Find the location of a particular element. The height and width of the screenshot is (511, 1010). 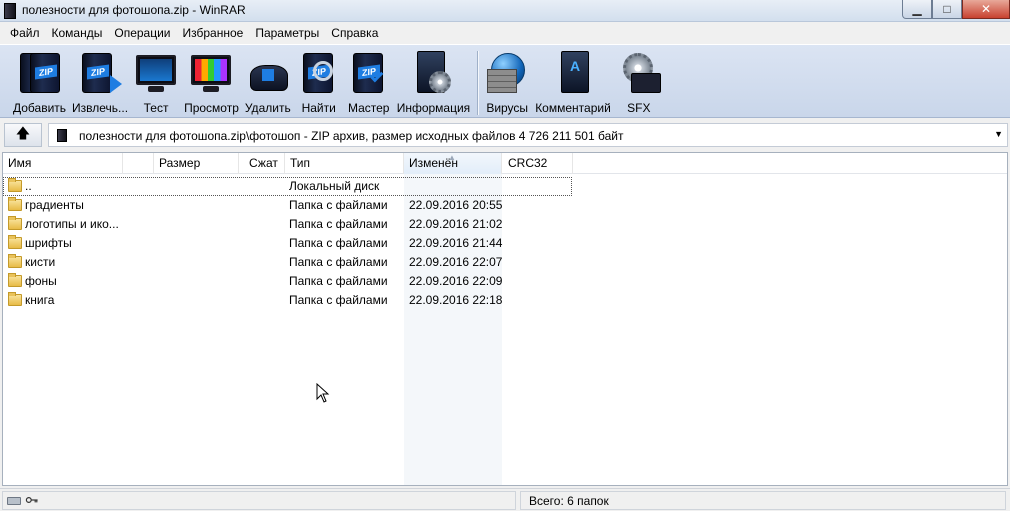

test-button: Тест is located at coordinates (156, 80).